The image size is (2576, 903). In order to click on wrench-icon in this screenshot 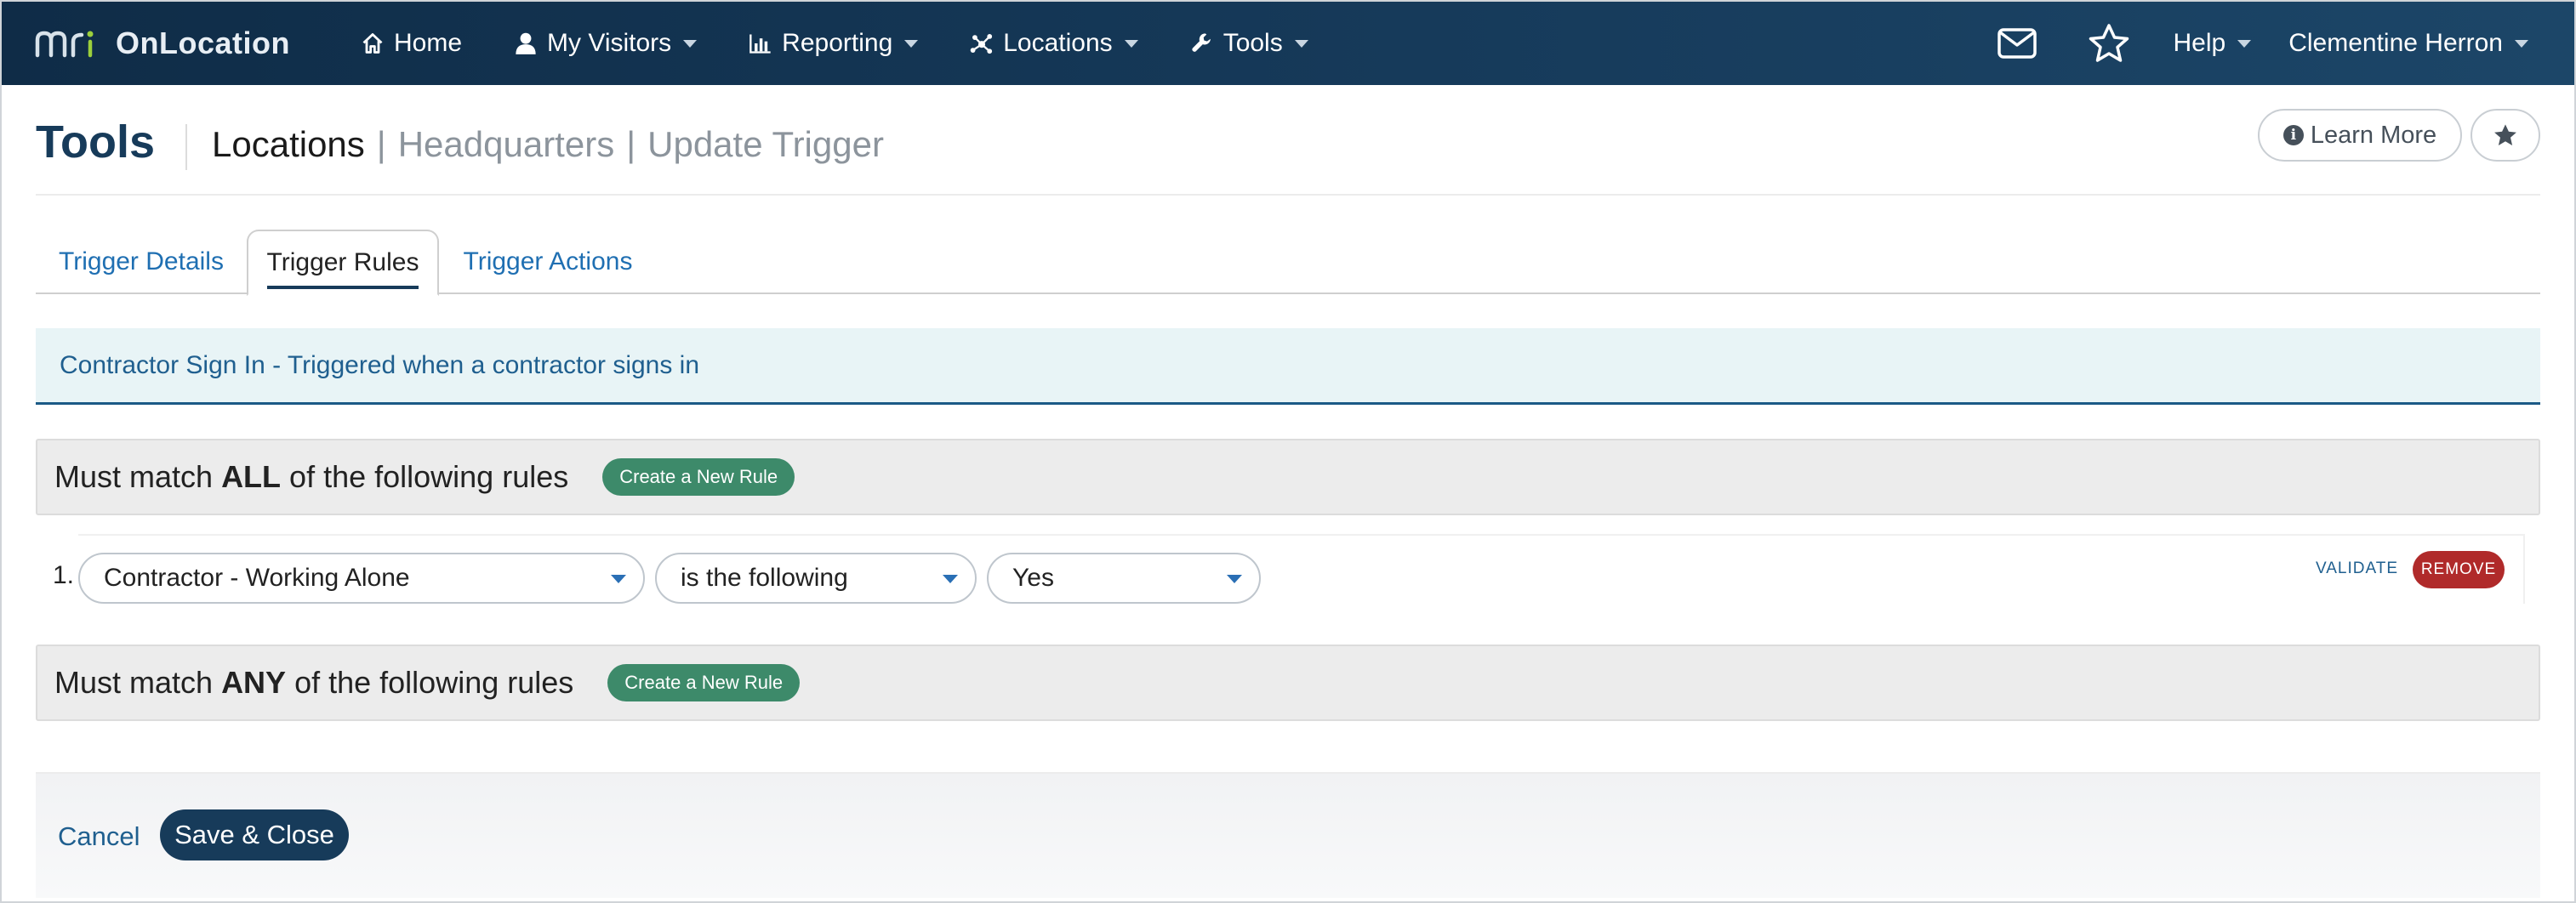, I will do `click(1202, 43)`.